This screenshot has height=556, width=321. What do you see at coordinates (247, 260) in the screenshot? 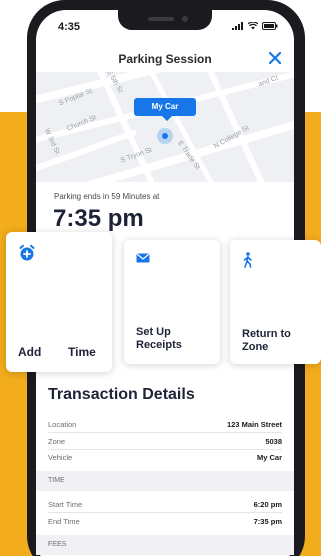
I see `walking-person-icon` at bounding box center [247, 260].